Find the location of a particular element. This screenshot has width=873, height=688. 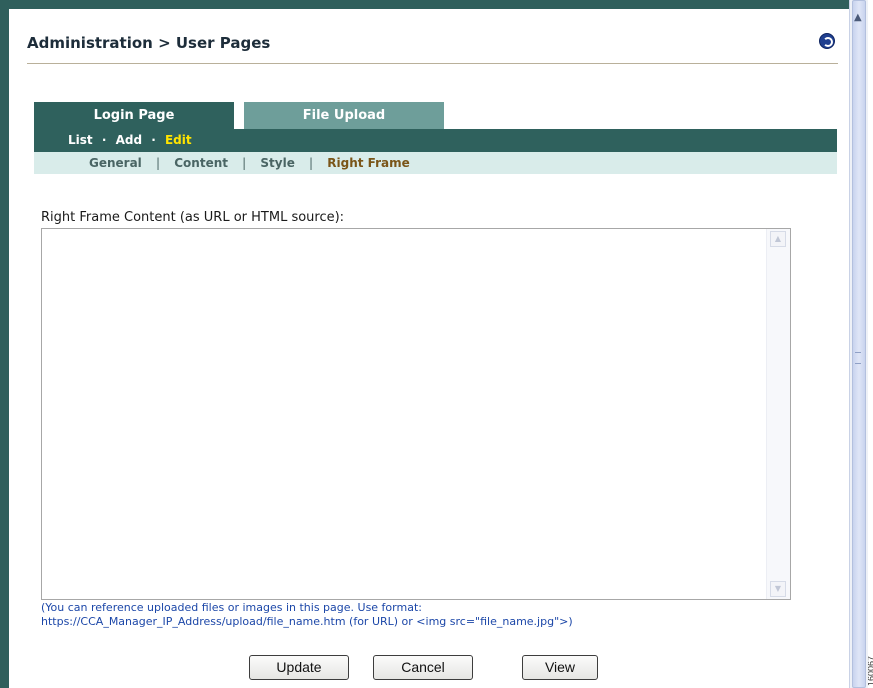

cancel-button: Cancel is located at coordinates (423, 667).